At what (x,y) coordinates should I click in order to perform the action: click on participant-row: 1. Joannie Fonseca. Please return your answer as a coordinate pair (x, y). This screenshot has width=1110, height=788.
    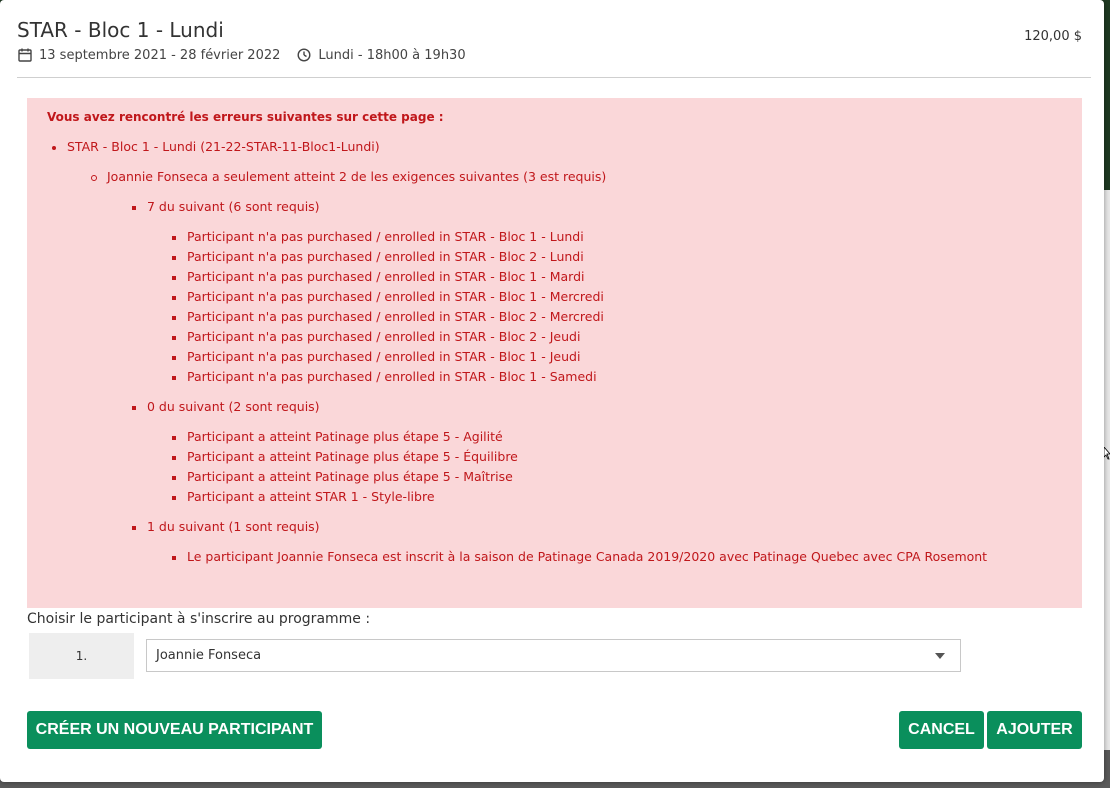
    Looking at the image, I should click on (496, 656).